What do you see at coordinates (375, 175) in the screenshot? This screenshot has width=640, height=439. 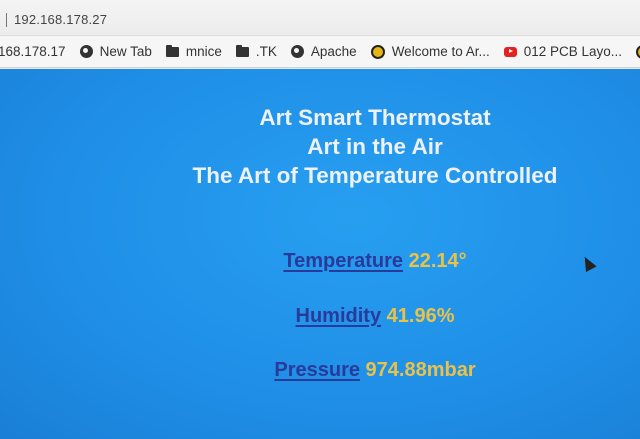 I see `page-tagline: The Art of Temperature Controlled` at bounding box center [375, 175].